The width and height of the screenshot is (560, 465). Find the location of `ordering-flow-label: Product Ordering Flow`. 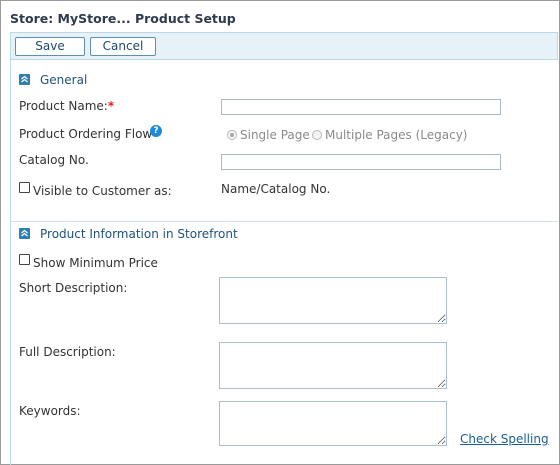

ordering-flow-label: Product Ordering Flow is located at coordinates (86, 134).